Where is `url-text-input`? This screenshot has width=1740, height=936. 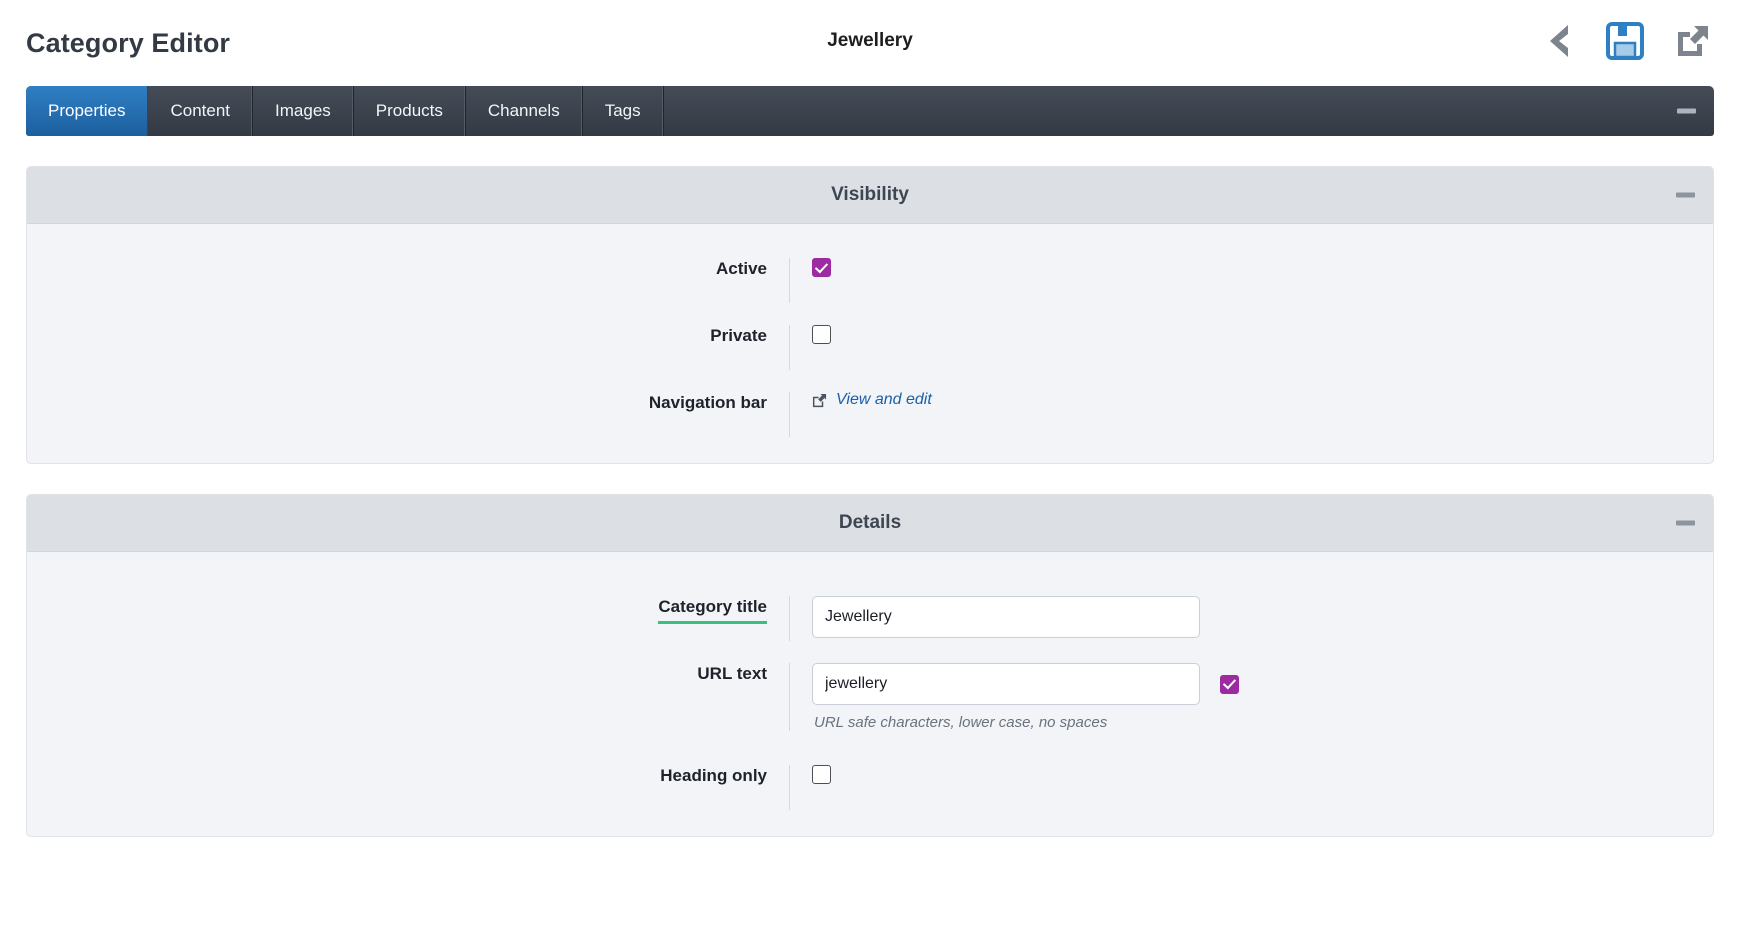 url-text-input is located at coordinates (1006, 684).